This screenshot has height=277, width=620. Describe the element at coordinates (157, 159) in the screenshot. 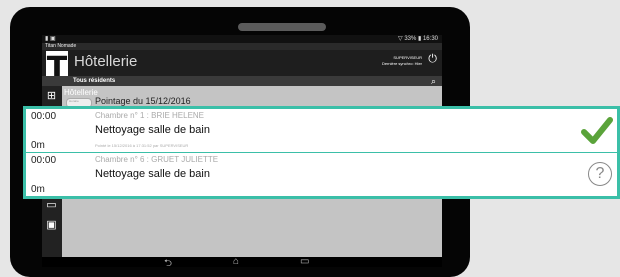

I see `task-room: Chambre n° 6 : GRUET JULIETTE` at that location.